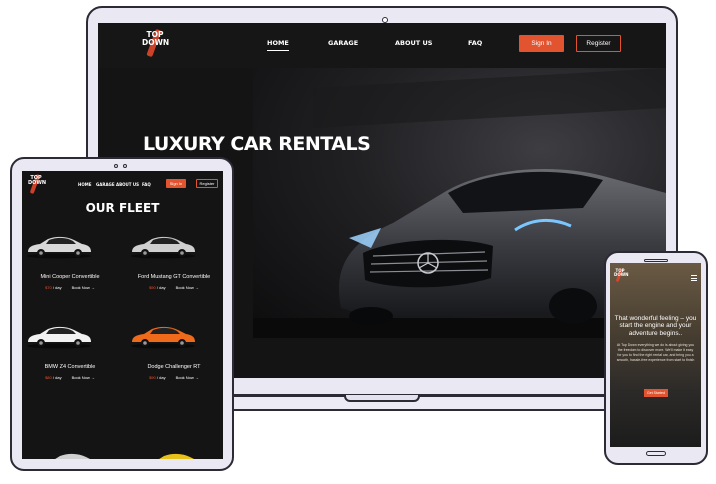  I want to click on laptop-notch, so click(382, 398).